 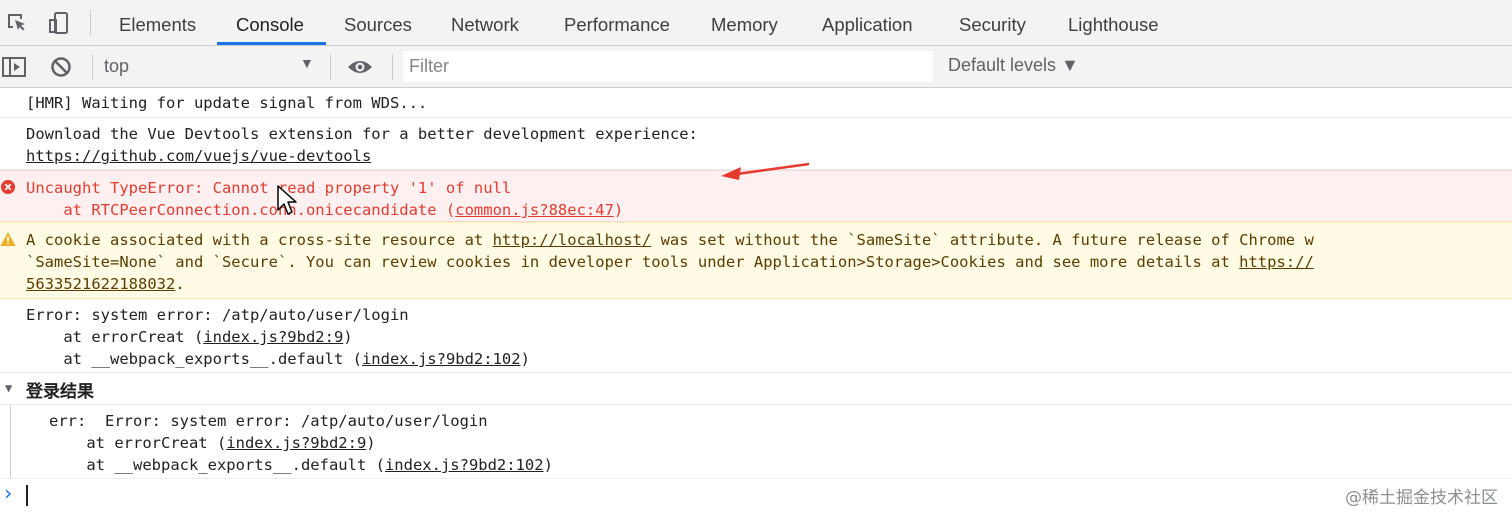 I want to click on device-toggle-icon, so click(x=59, y=23).